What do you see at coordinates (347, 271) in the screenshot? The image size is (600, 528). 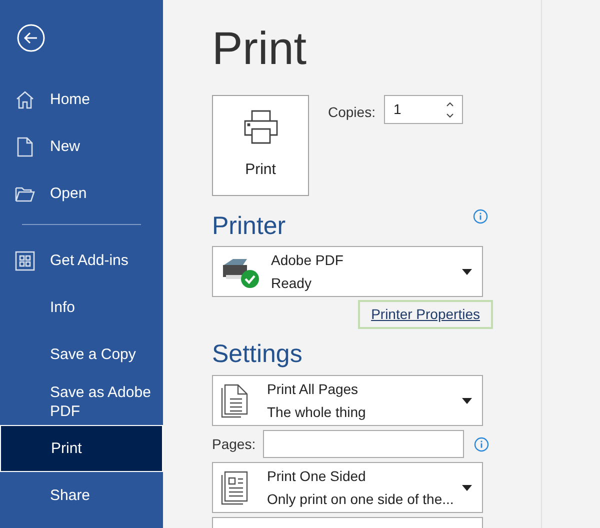 I see `printer-dropdown: Adobe PDF Ready` at bounding box center [347, 271].